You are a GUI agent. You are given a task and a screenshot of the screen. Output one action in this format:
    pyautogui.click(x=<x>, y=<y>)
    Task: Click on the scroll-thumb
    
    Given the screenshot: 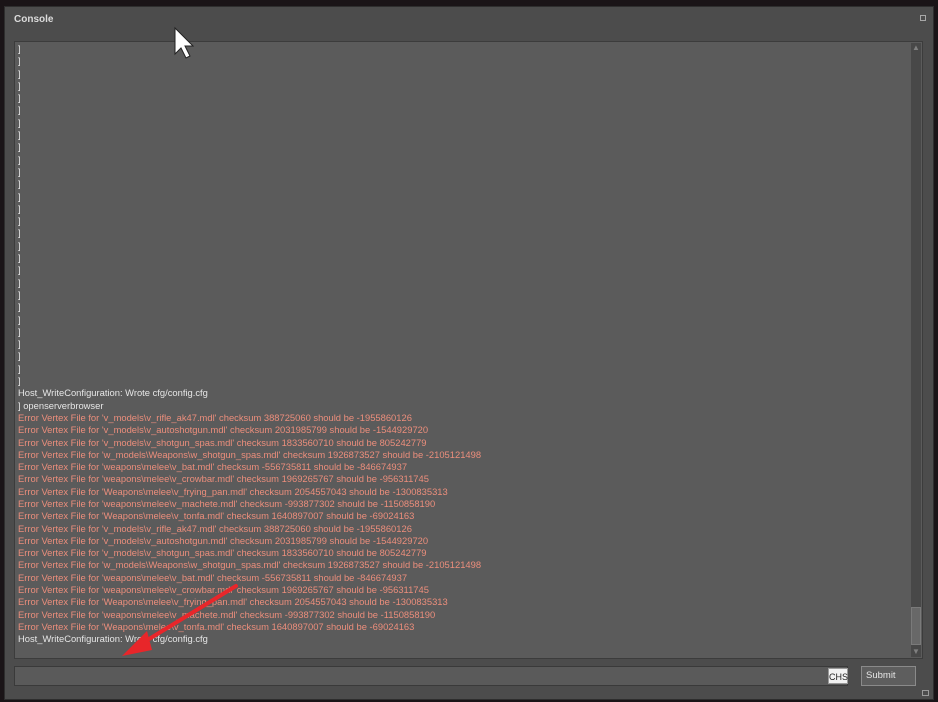 What is the action you would take?
    pyautogui.click(x=916, y=626)
    